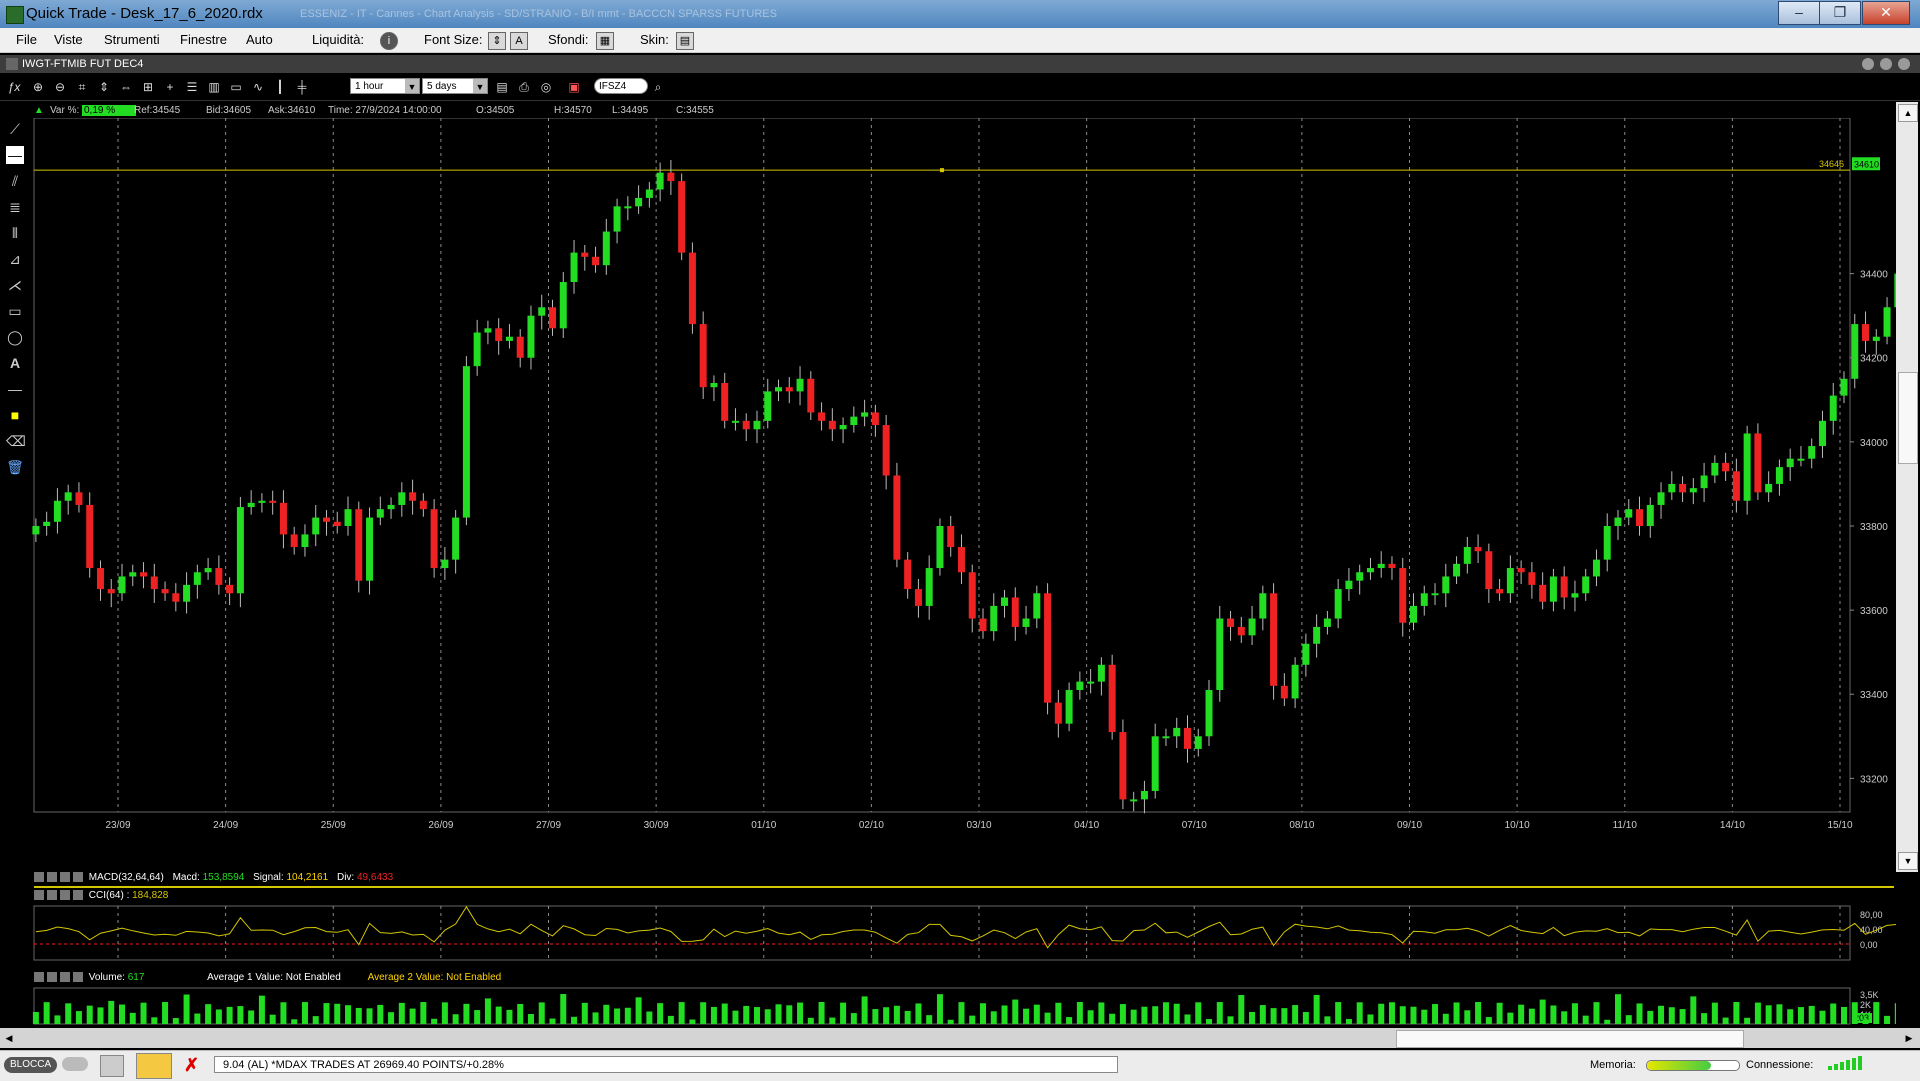 This screenshot has width=1920, height=1081. I want to click on div-label: Div:, so click(345, 877).